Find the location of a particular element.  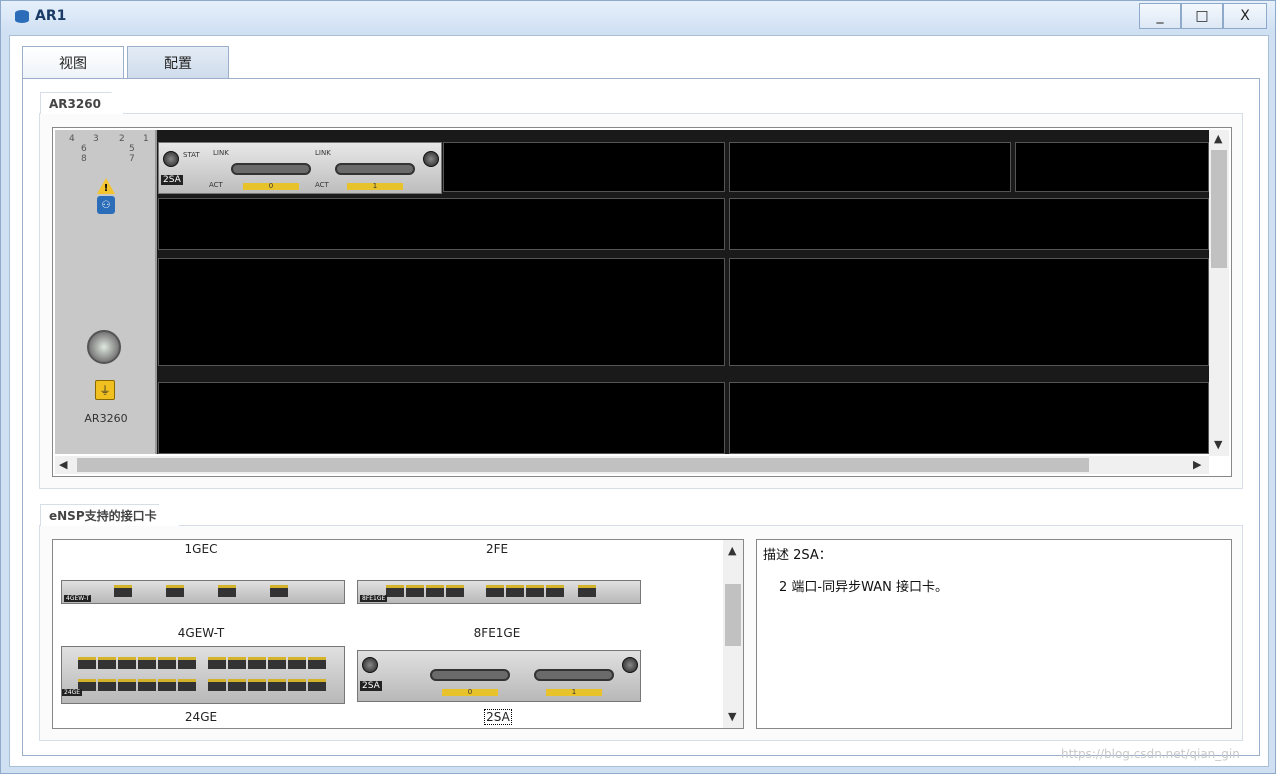

card-name-label: 24GE is located at coordinates (201, 717).